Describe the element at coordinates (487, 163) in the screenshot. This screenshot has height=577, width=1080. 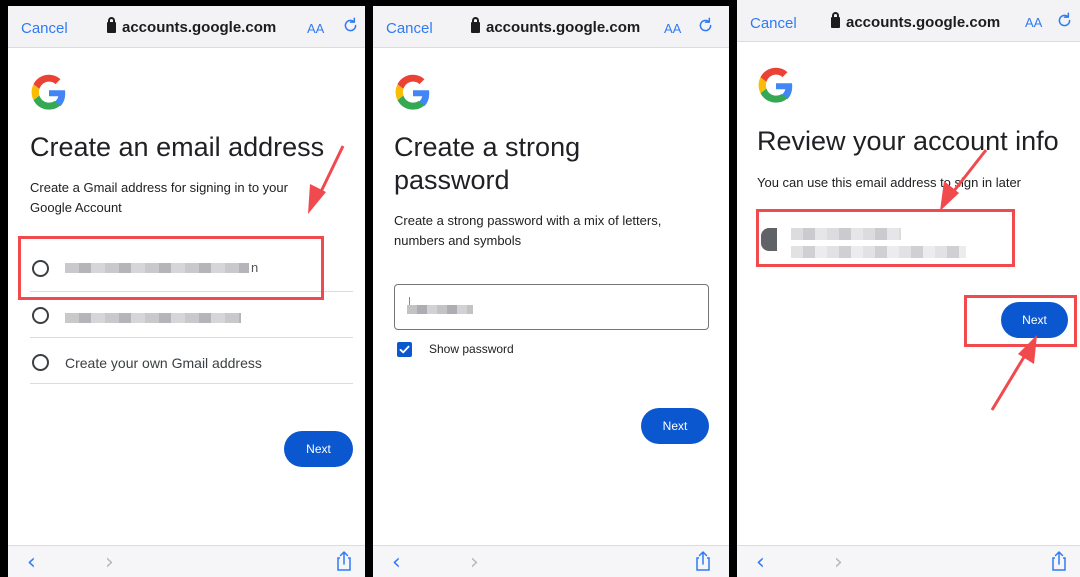
I see `page-title: Create a strong password` at that location.